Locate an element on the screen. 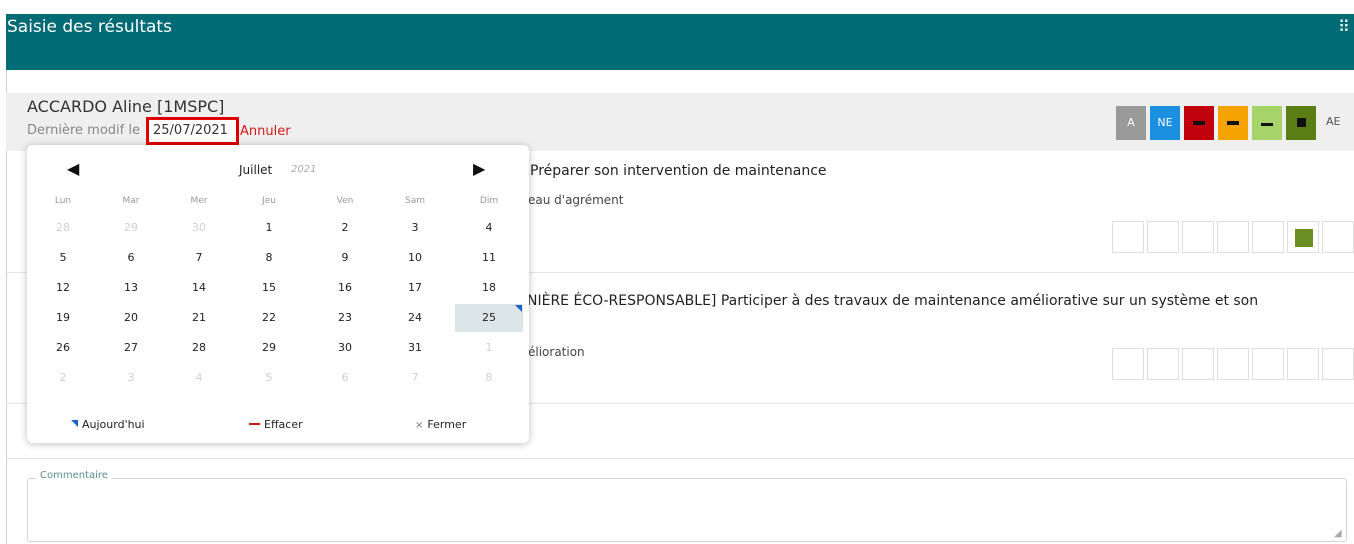 The height and width of the screenshot is (544, 1354). calendar-day: 31 is located at coordinates (415, 348).